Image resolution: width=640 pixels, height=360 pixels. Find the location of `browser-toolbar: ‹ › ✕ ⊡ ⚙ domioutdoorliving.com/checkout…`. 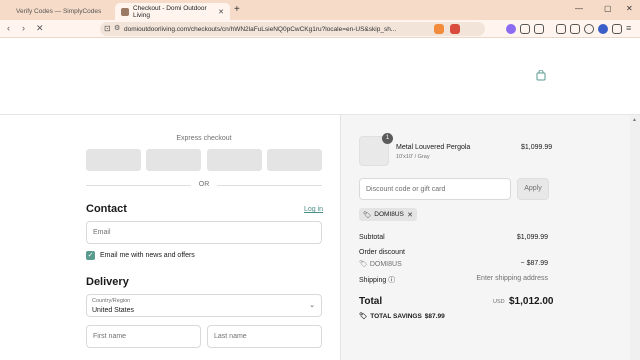

browser-toolbar: ‹ › ✕ ⊡ ⚙ domioutdoorliving.com/checkout… is located at coordinates (320, 29).